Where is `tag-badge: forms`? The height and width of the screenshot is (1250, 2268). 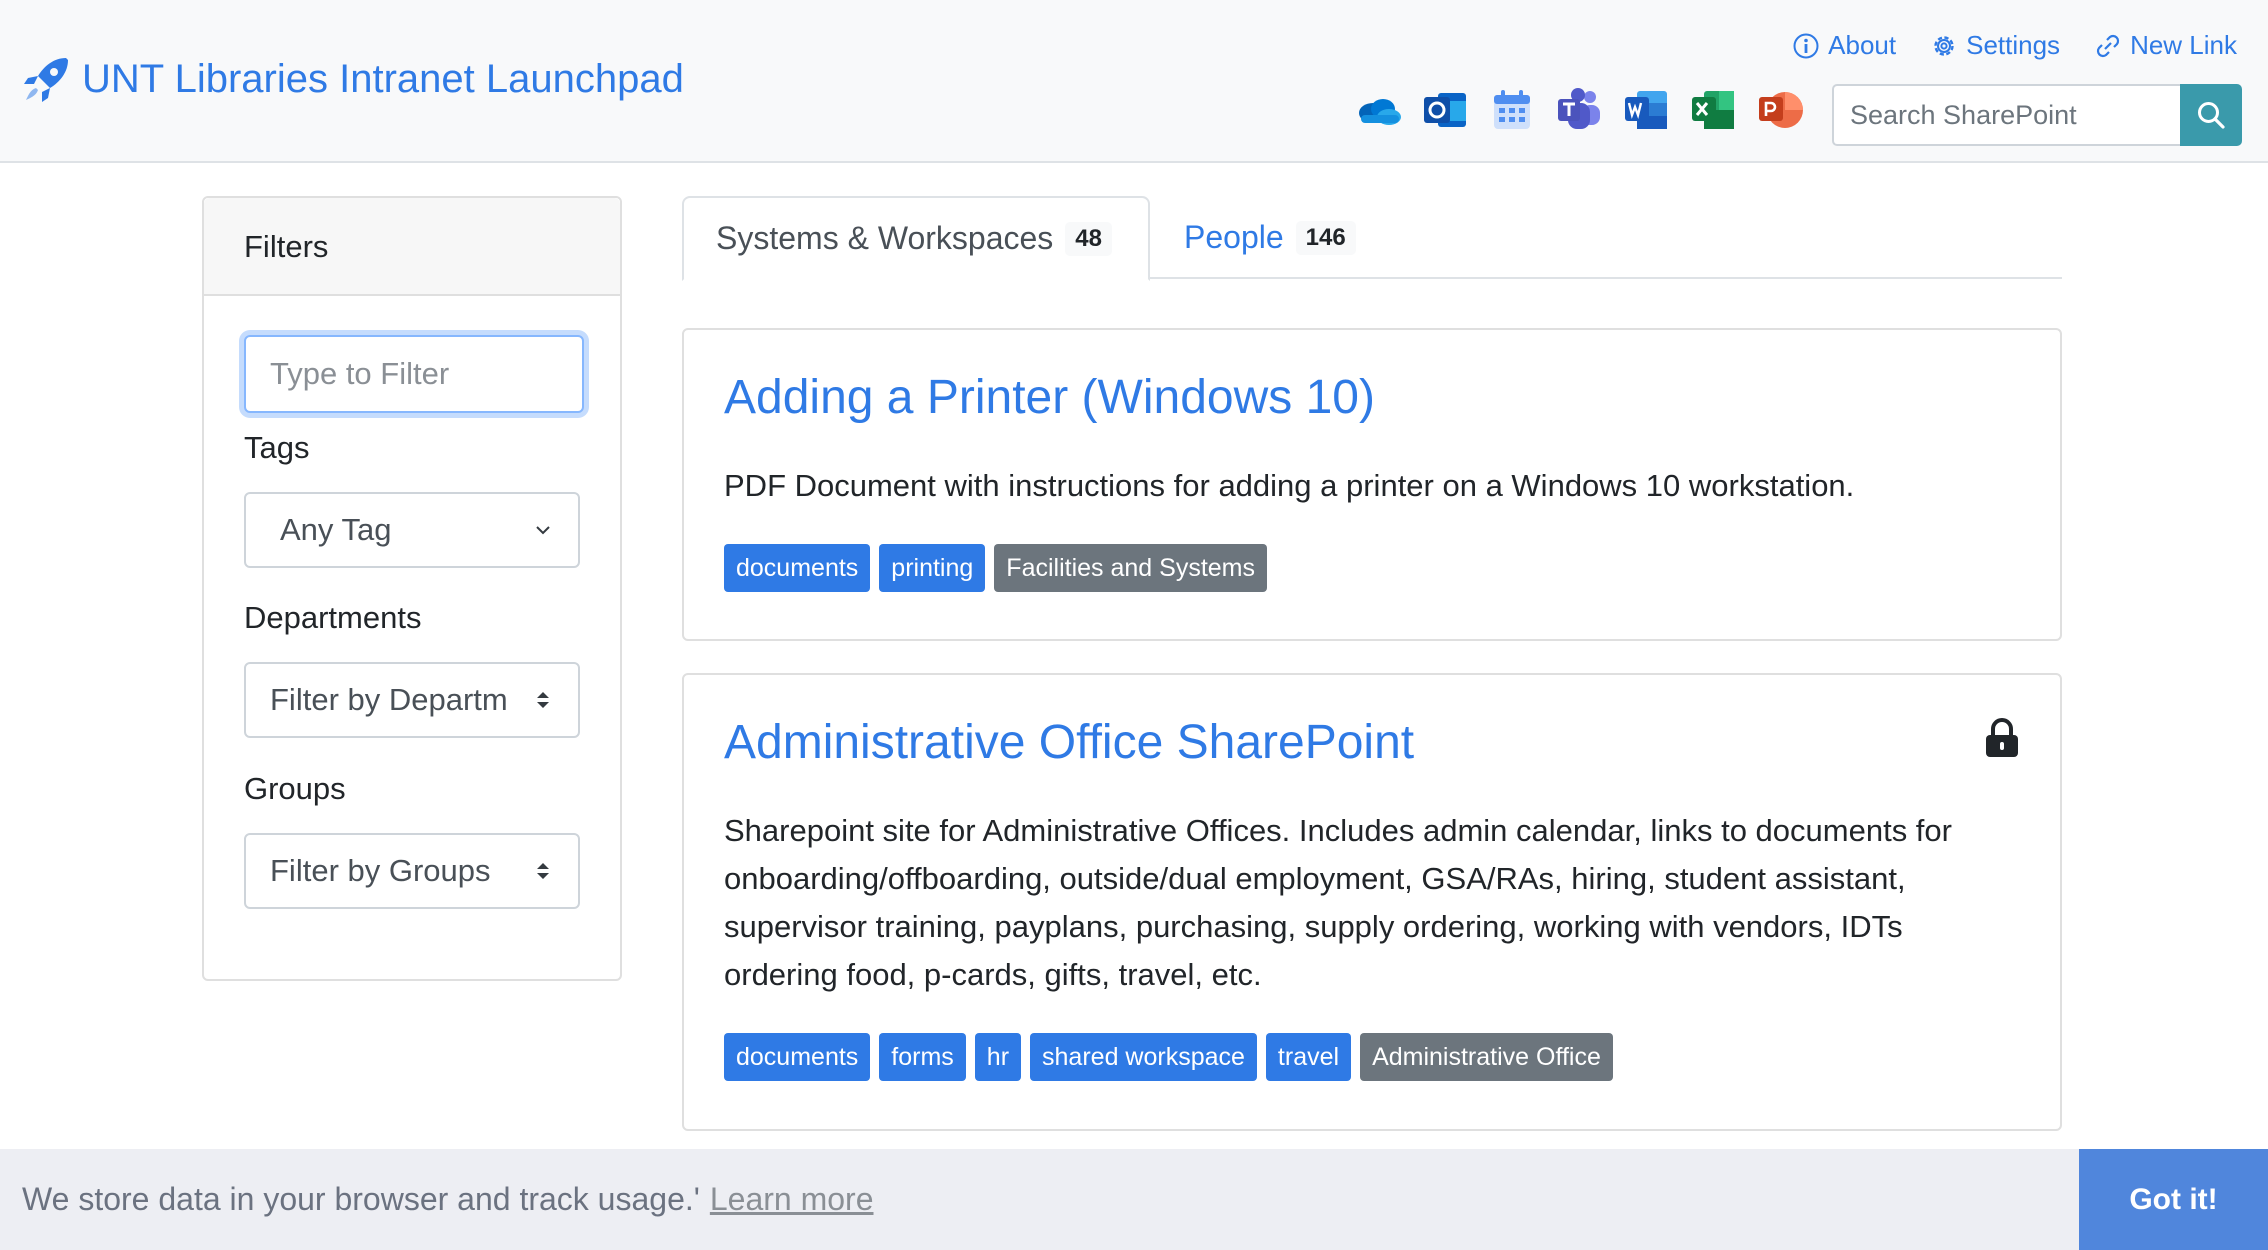 tag-badge: forms is located at coordinates (922, 1057).